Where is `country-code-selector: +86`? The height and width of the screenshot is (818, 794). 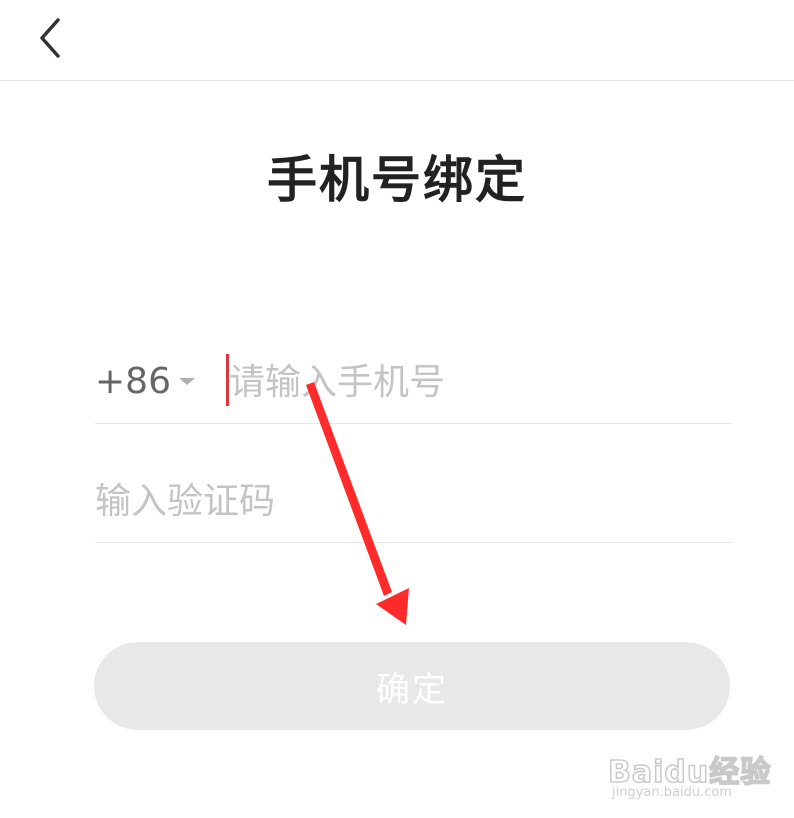 country-code-selector: +86 is located at coordinates (145, 381).